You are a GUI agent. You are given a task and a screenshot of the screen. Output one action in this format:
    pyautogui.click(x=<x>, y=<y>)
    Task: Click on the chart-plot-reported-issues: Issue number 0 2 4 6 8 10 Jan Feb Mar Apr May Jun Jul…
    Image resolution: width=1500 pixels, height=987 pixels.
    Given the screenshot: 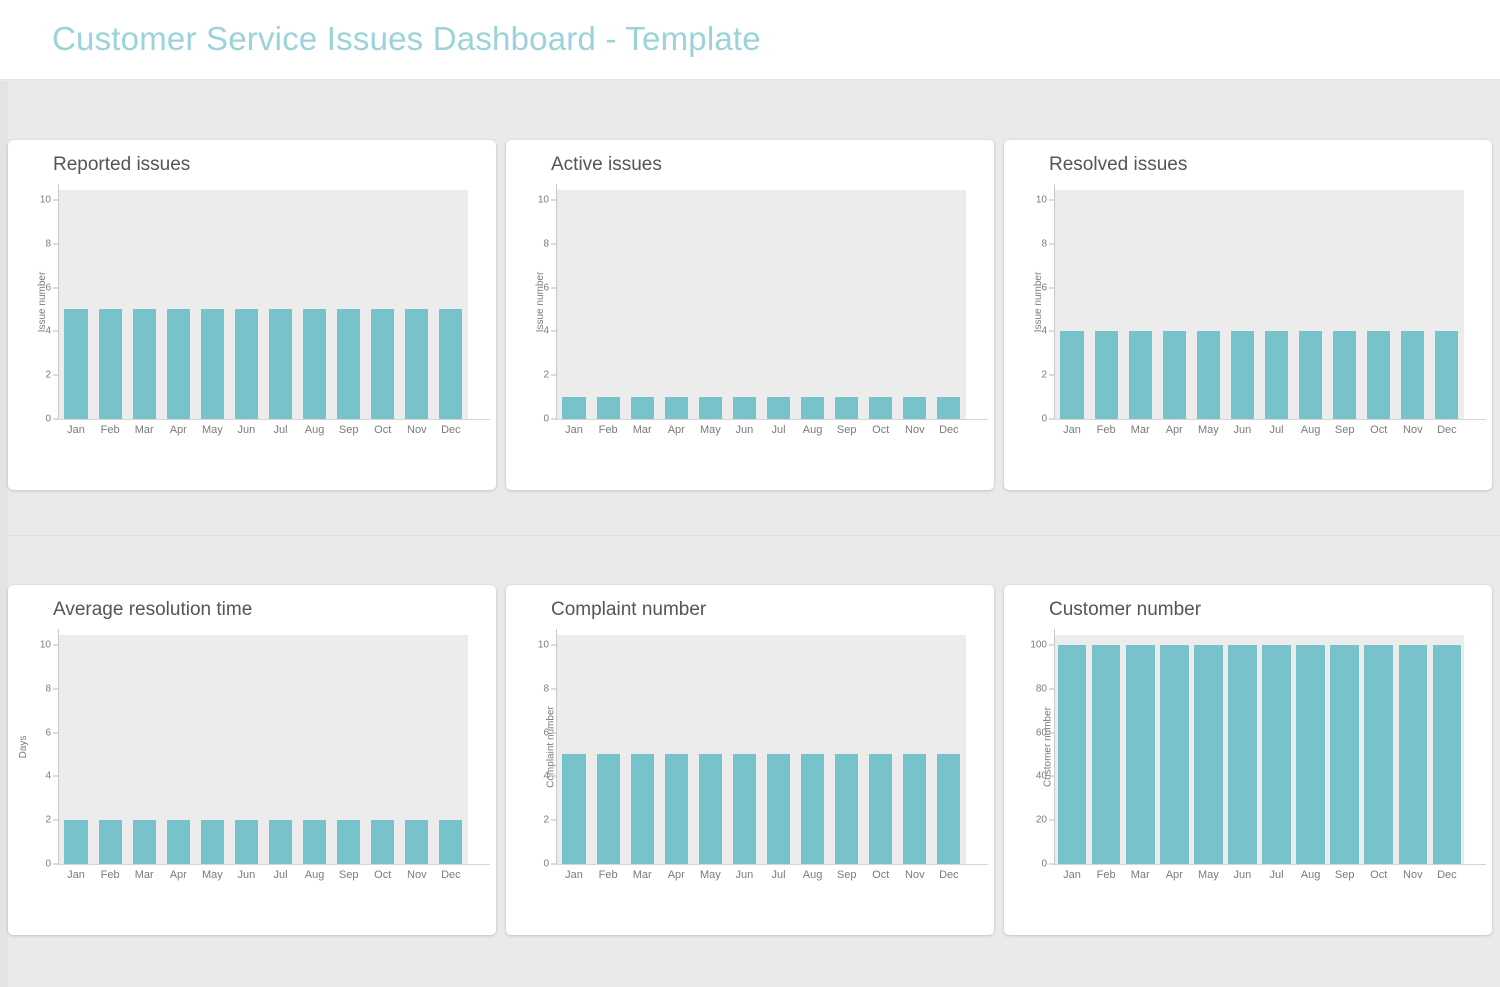 What is the action you would take?
    pyautogui.click(x=252, y=337)
    